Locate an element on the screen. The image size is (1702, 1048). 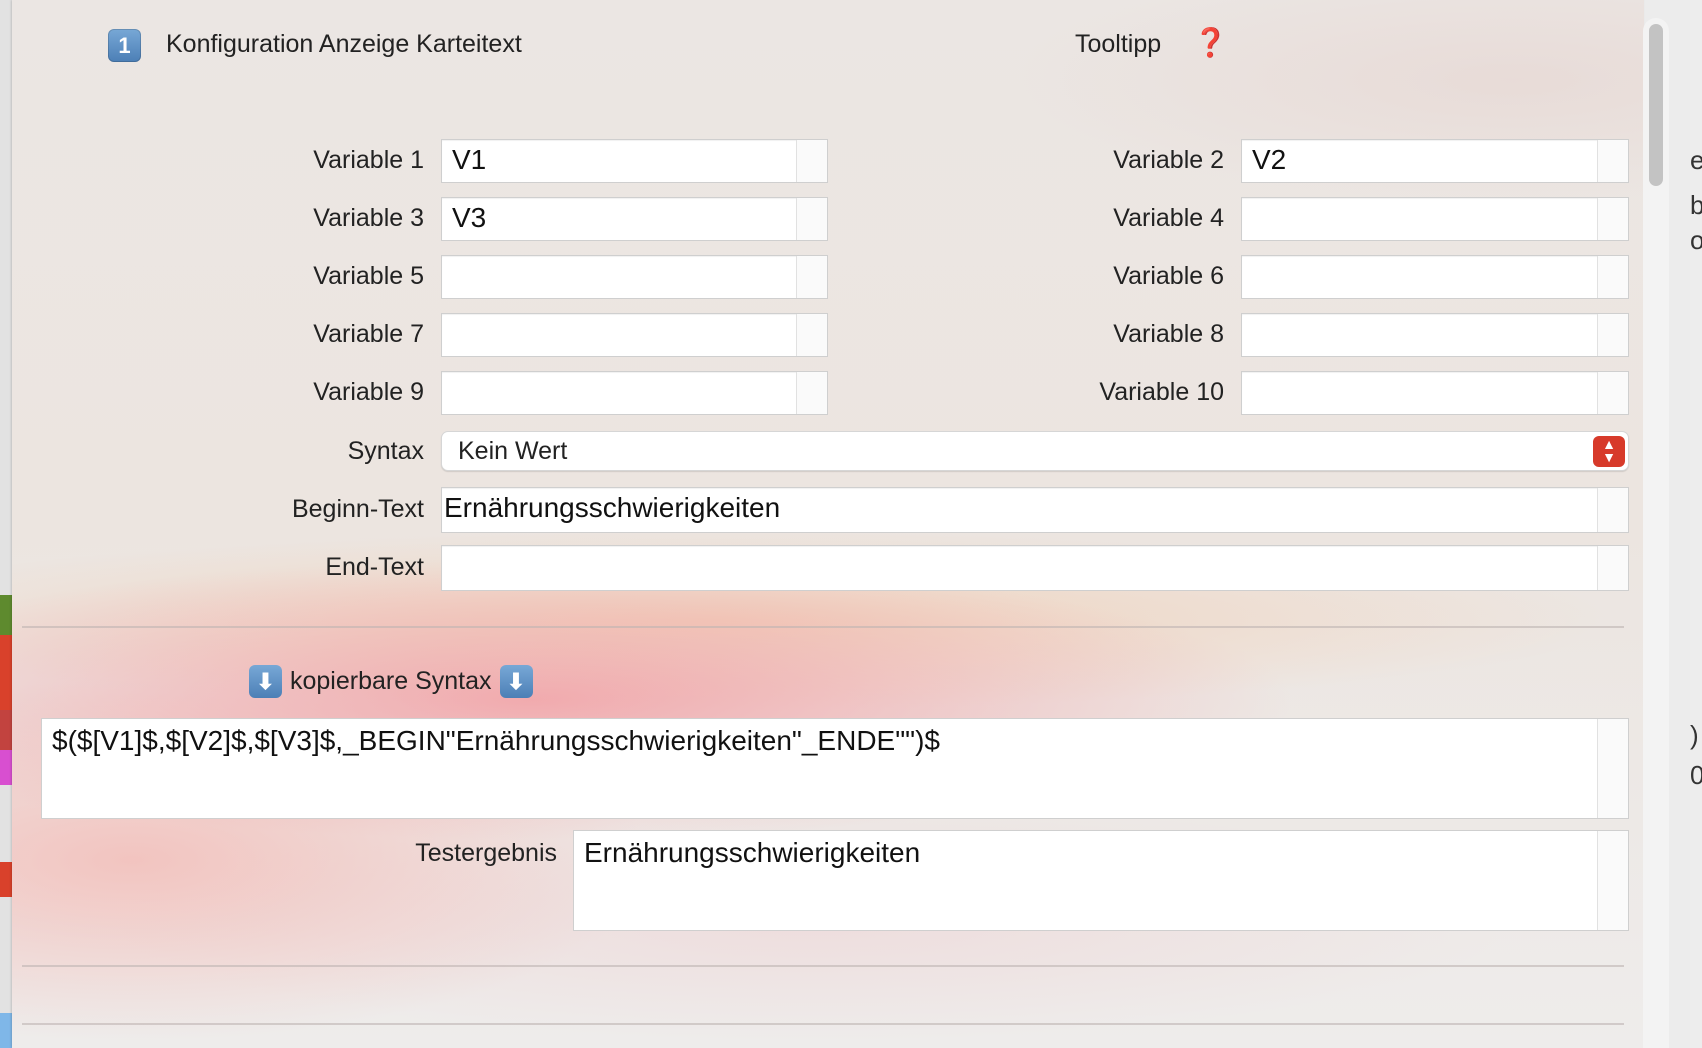
variable-6-label: Variable 6 is located at coordinates (1168, 276).